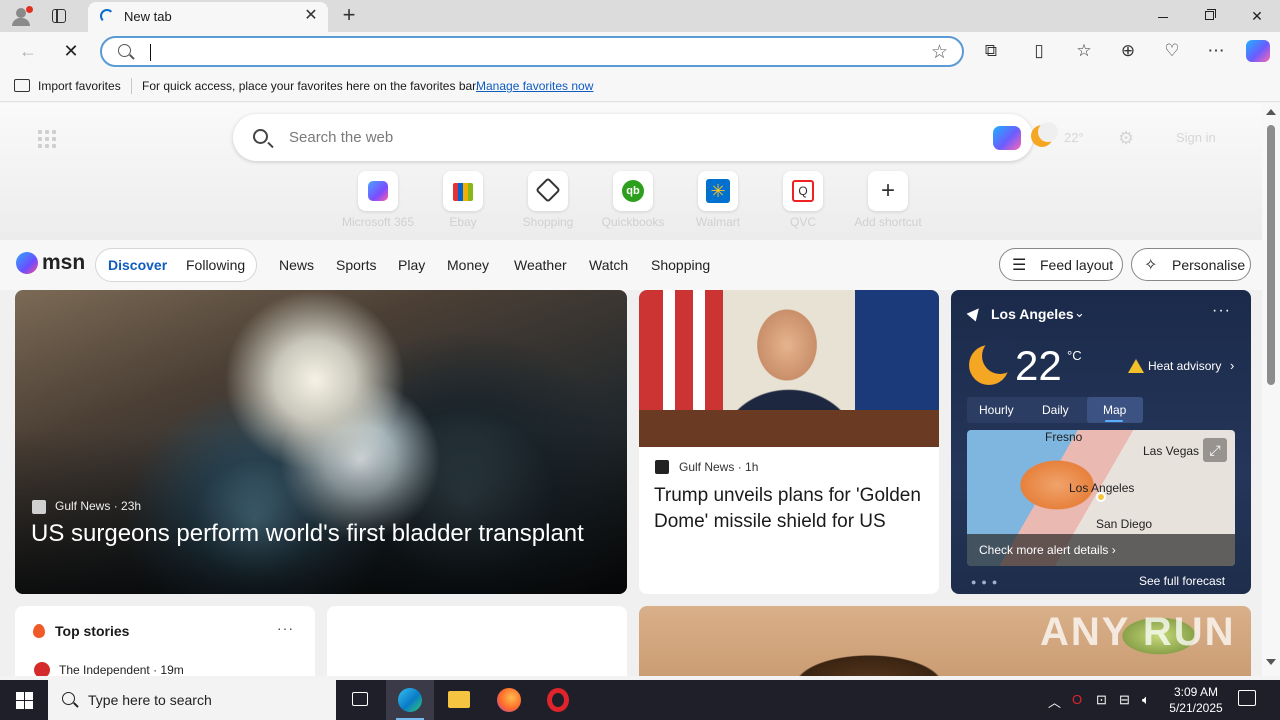  I want to click on add-shortcut-button: + Add shortcut, so click(888, 201).